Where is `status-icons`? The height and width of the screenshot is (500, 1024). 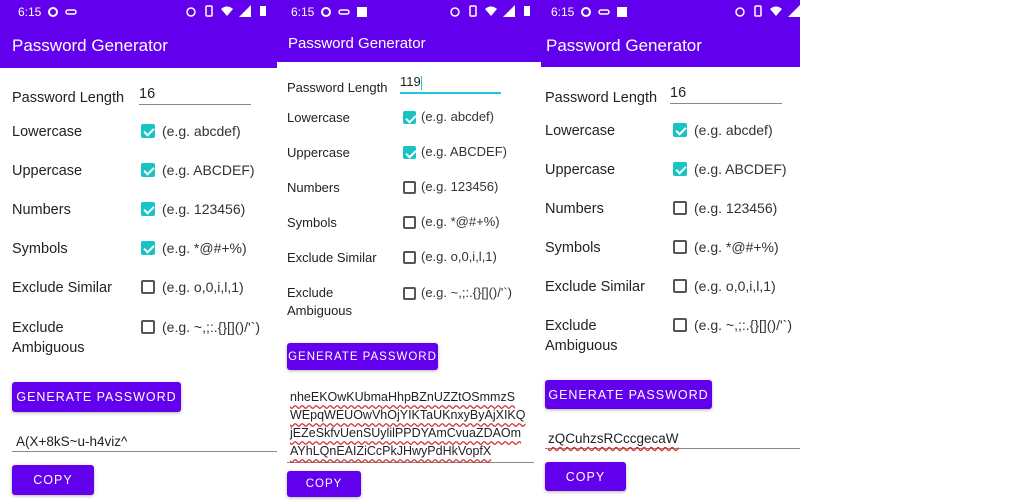
status-icons is located at coordinates (767, 11).